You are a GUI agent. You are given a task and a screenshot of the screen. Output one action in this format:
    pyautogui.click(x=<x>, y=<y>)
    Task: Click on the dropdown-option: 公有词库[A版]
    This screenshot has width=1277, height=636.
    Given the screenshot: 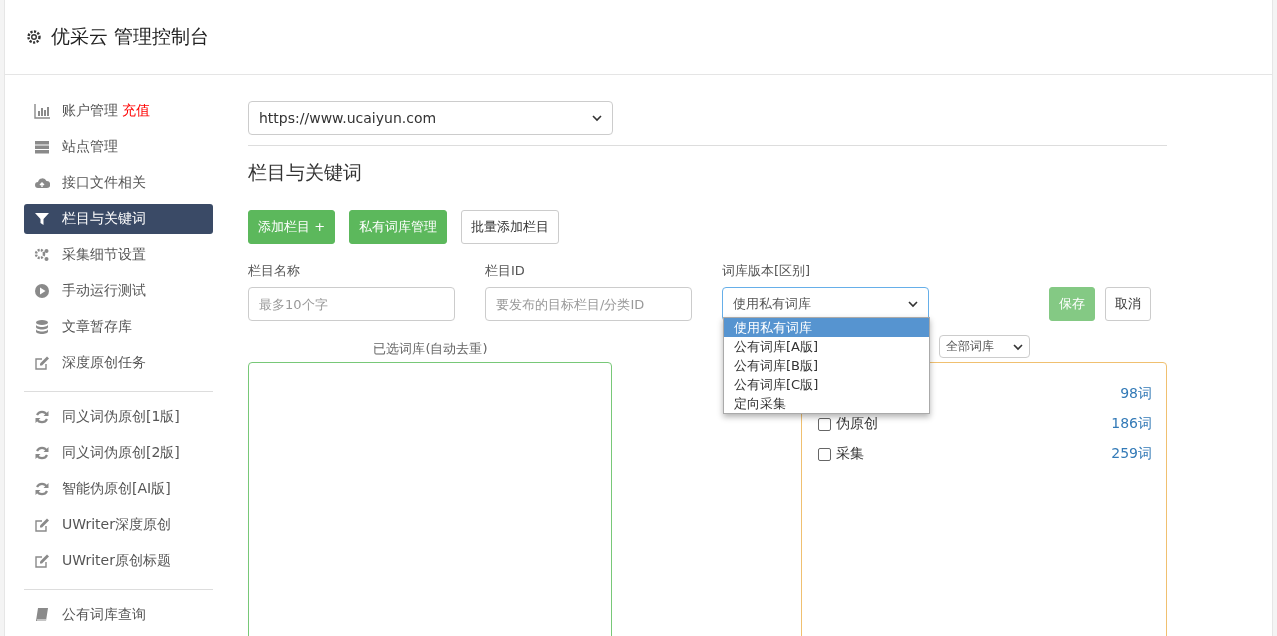 What is the action you would take?
    pyautogui.click(x=826, y=346)
    